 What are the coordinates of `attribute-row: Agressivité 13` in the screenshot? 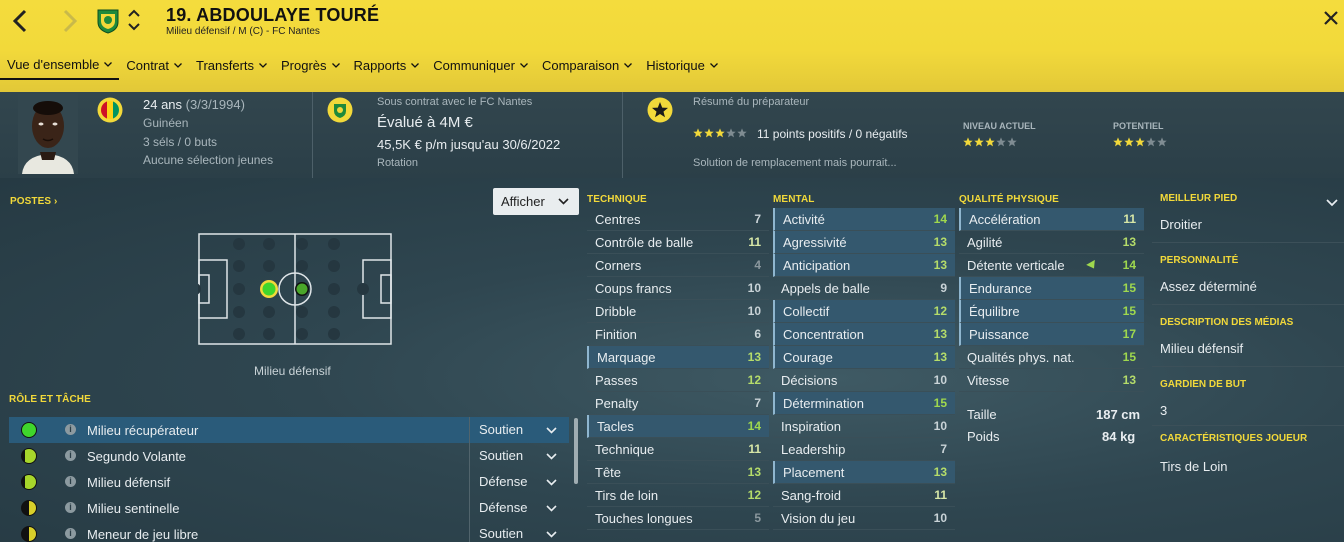 It's located at (864, 242).